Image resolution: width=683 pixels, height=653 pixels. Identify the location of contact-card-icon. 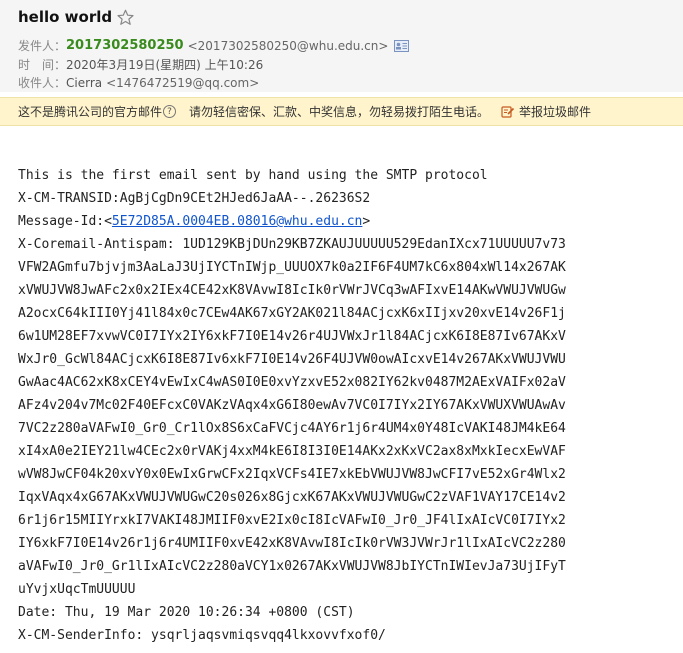
(402, 45).